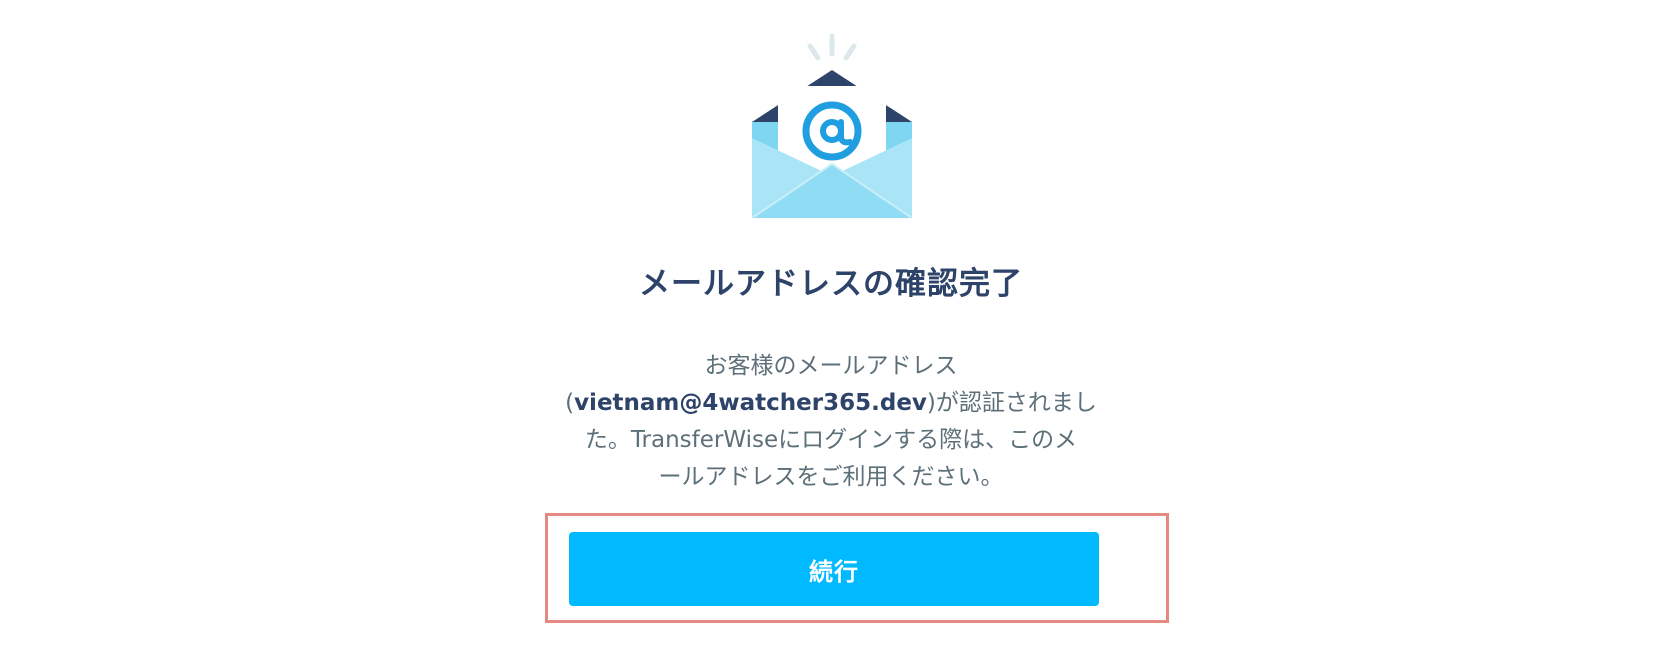 This screenshot has height=661, width=1662. I want to click on continue-button: 続行, so click(834, 569).